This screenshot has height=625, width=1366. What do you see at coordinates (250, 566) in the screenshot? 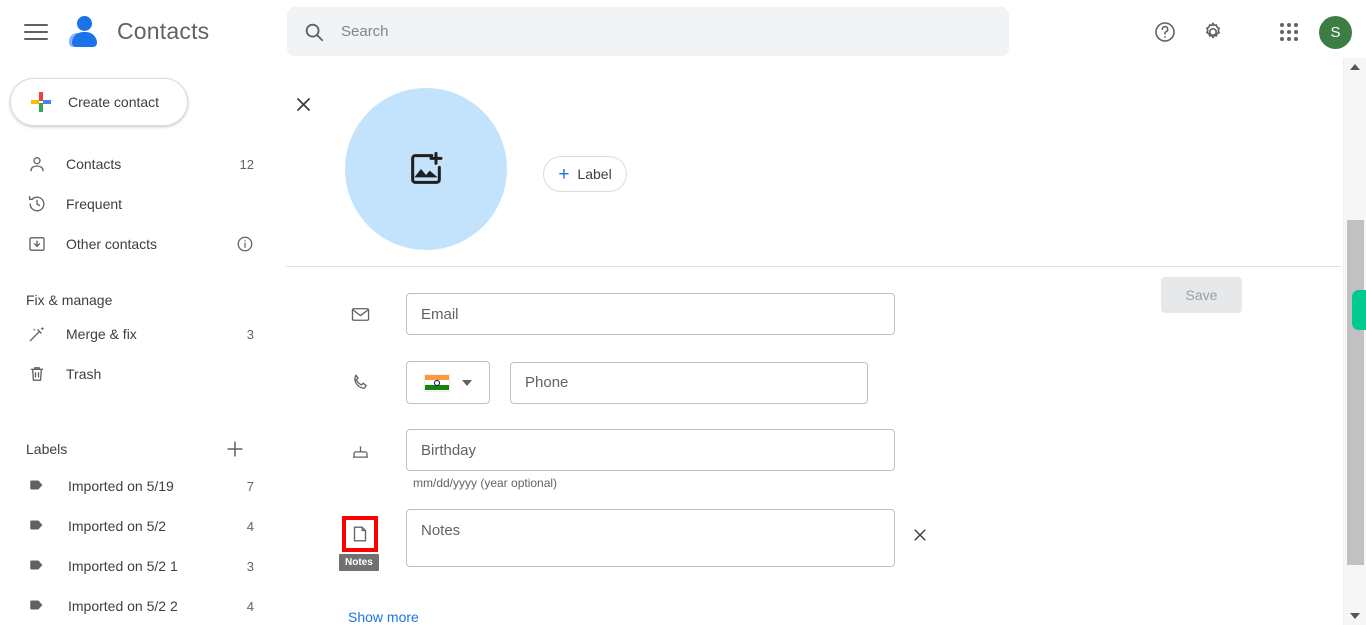
I see `label-count: 3` at bounding box center [250, 566].